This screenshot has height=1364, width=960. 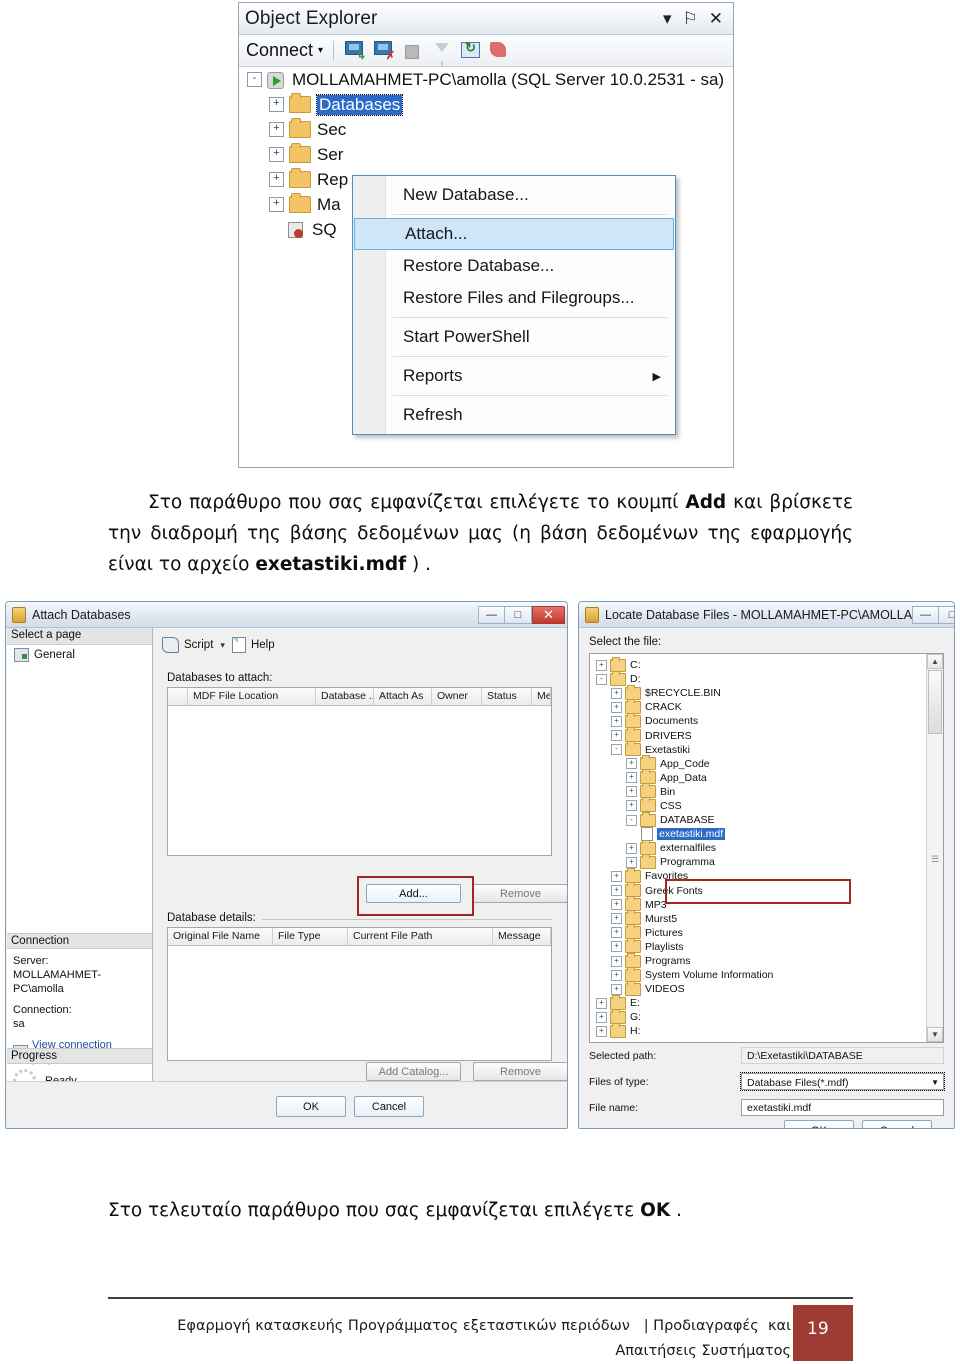 What do you see at coordinates (667, 18) in the screenshot?
I see `dropdown-icon: ▾` at bounding box center [667, 18].